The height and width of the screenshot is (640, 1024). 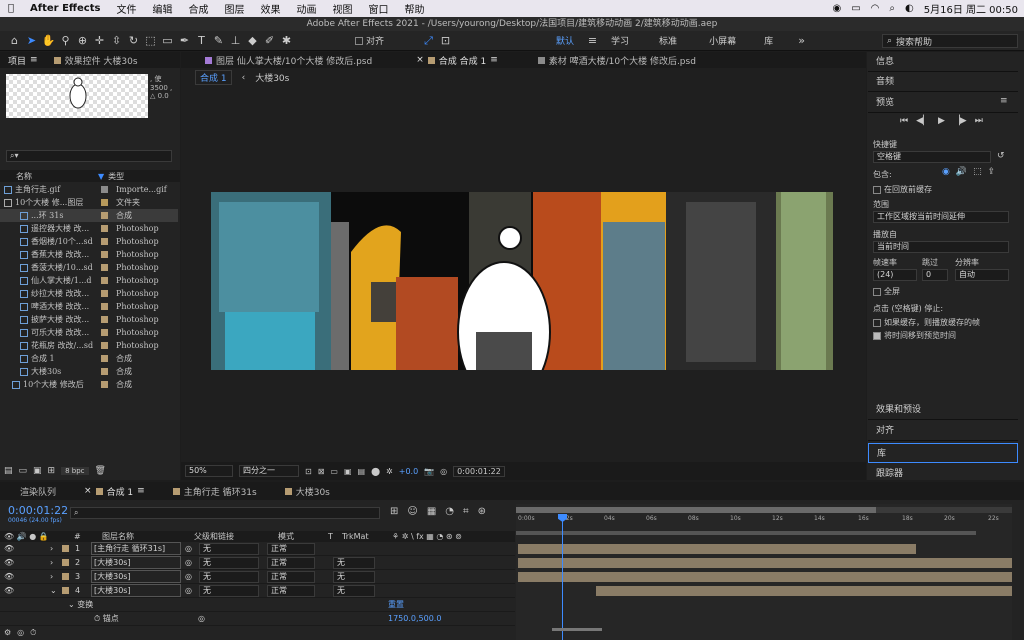 What do you see at coordinates (620, 40) in the screenshot?
I see `workspace-learn: 学习` at bounding box center [620, 40].